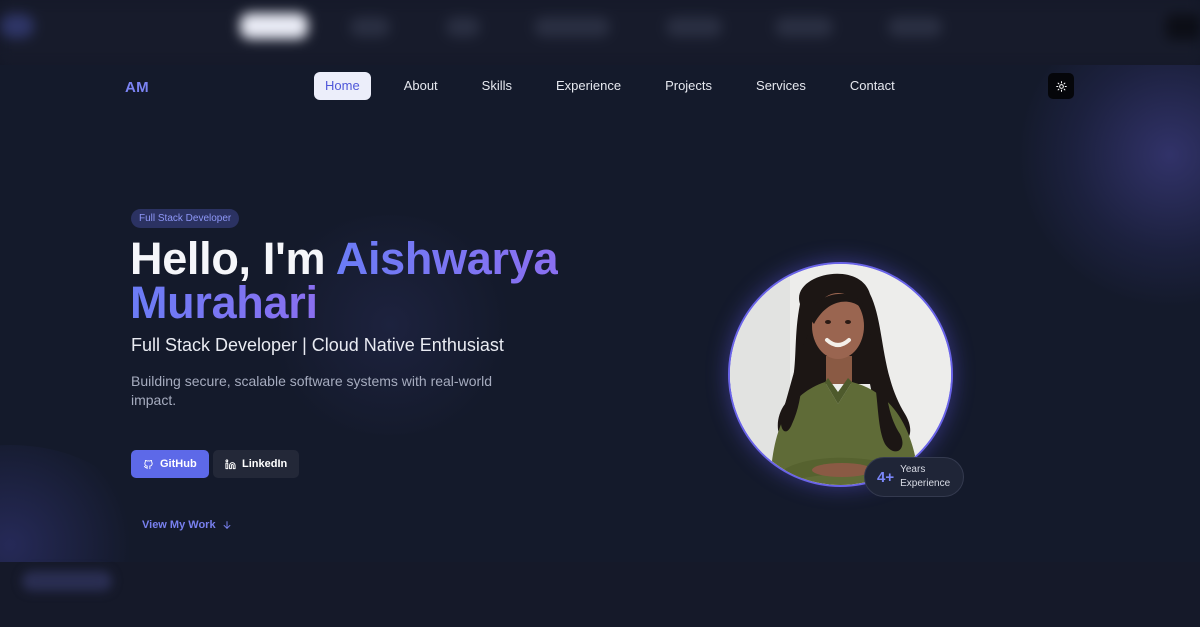  Describe the element at coordinates (886, 477) in the screenshot. I see `experience-years-value: 4+` at that location.